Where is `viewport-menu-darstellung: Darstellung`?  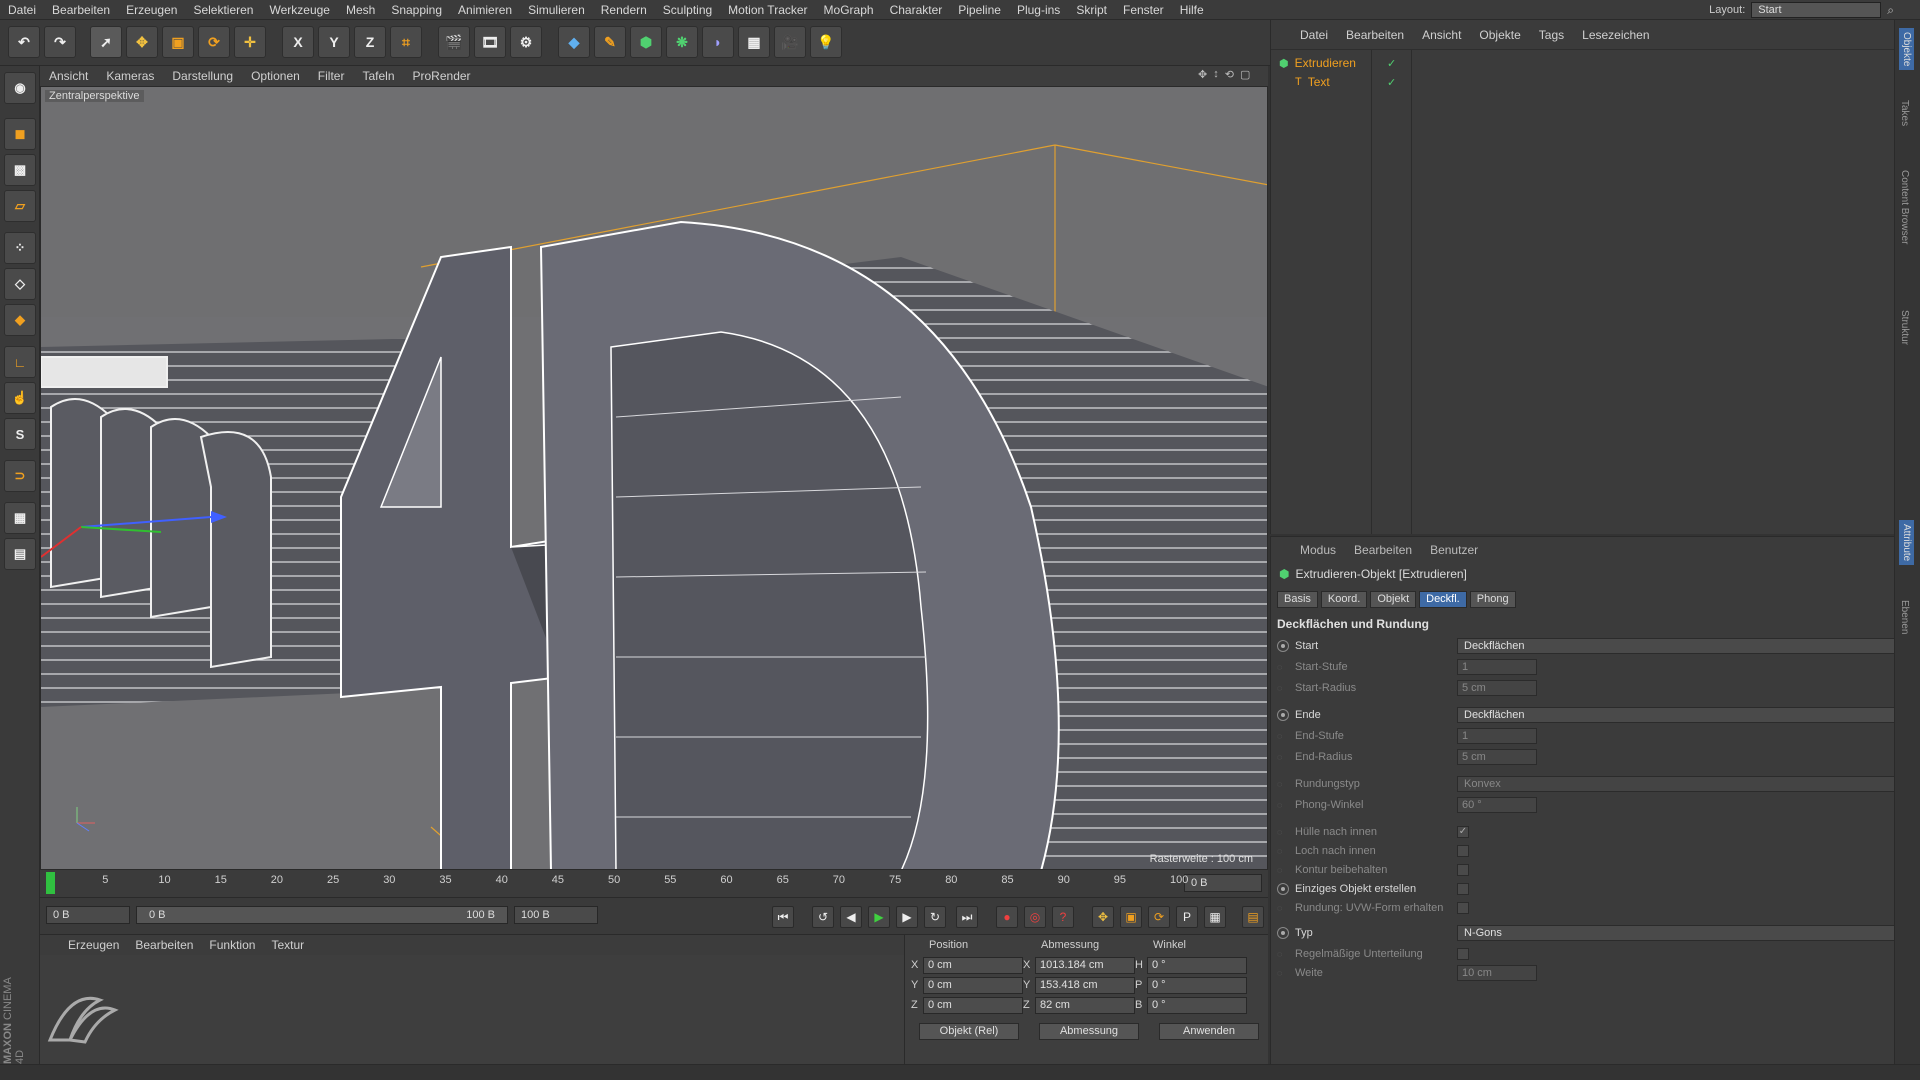 viewport-menu-darstellung: Darstellung is located at coordinates (202, 76).